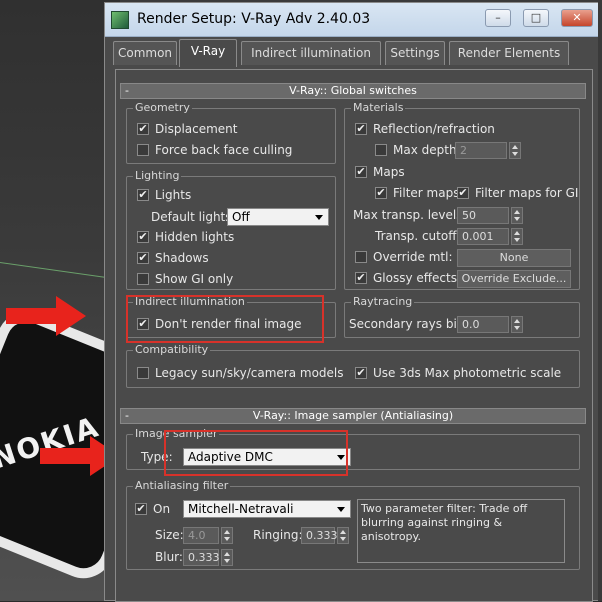 The height and width of the screenshot is (602, 602). What do you see at coordinates (172, 350) in the screenshot?
I see `group-title: Compatibility` at bounding box center [172, 350].